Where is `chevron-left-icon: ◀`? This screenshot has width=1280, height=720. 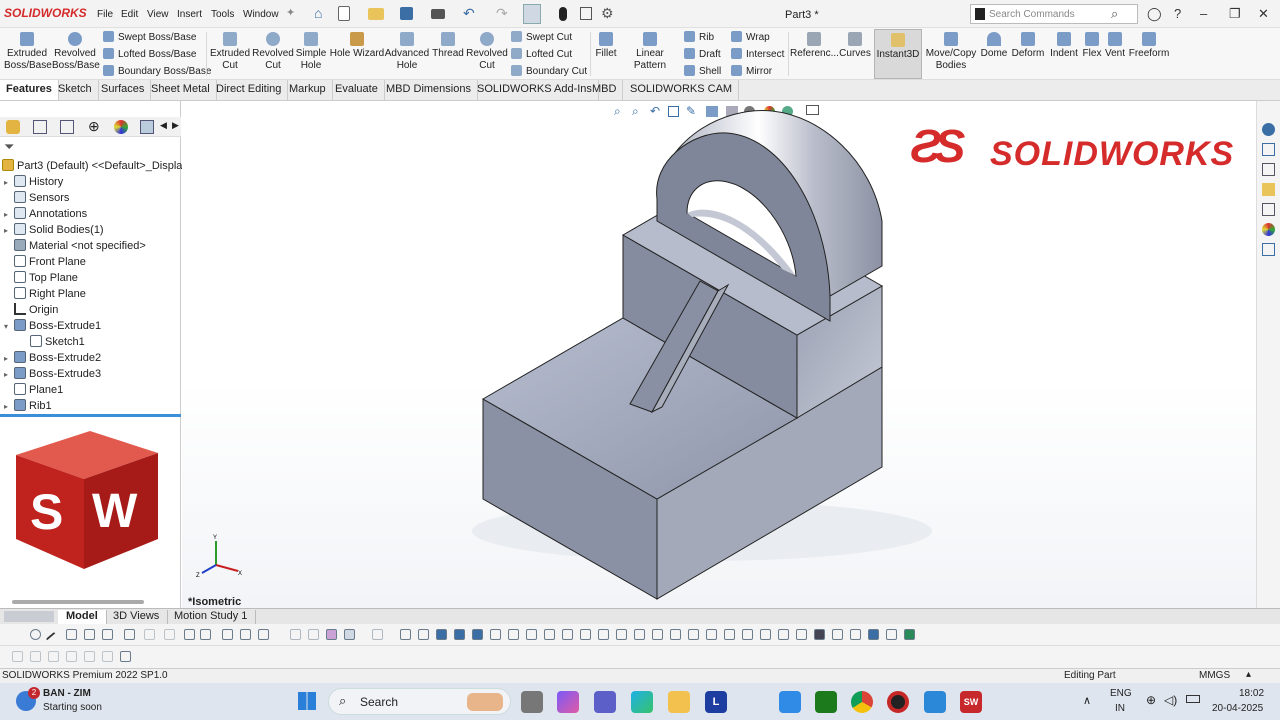
chevron-left-icon: ◀ is located at coordinates (163, 125).